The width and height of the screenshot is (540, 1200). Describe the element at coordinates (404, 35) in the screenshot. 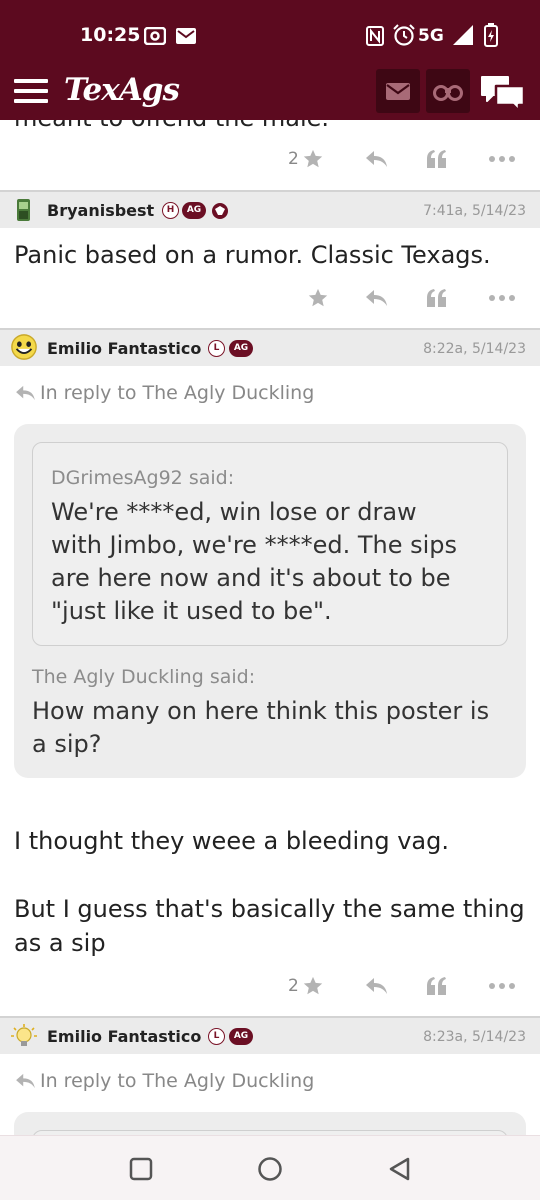

I see `alarm-icon` at that location.